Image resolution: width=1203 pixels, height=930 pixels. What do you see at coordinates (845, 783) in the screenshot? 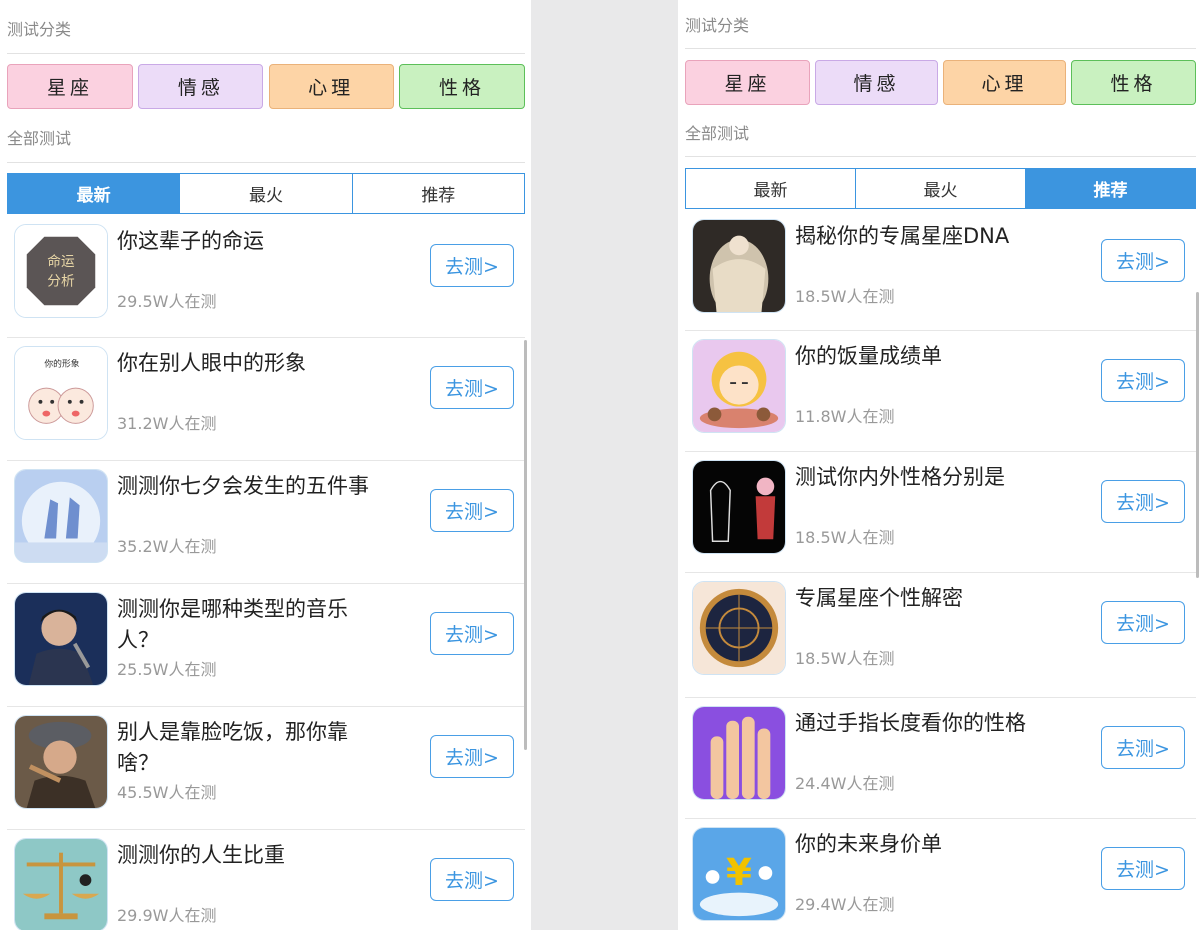
I see `participant-count: 24.4W人在测` at bounding box center [845, 783].